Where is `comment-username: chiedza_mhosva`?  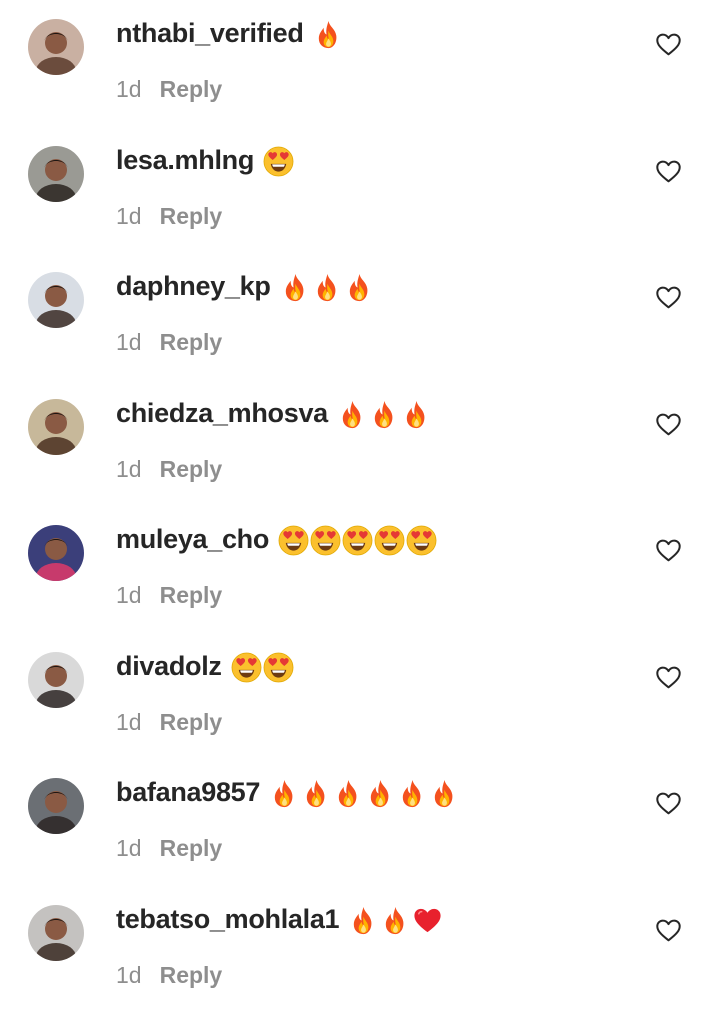
comment-username: chiedza_mhosva is located at coordinates (222, 413).